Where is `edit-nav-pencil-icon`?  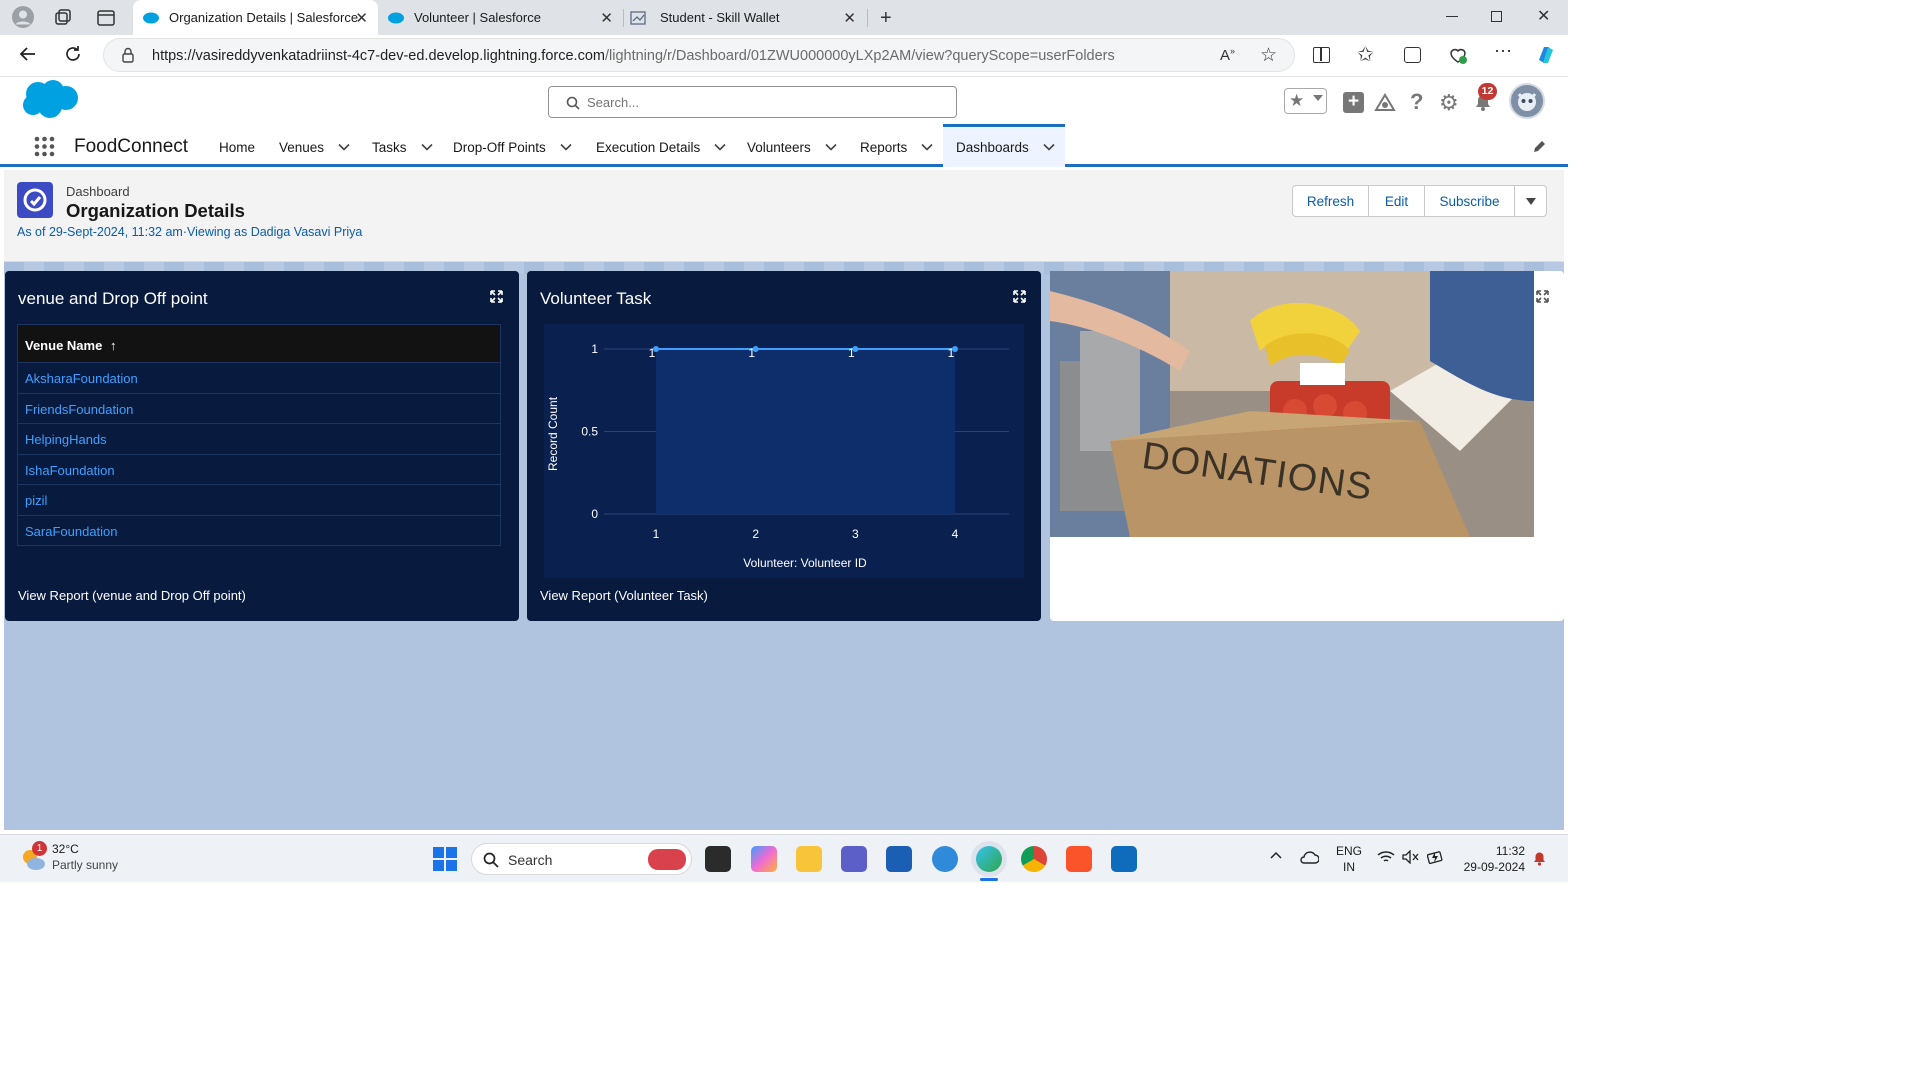 edit-nav-pencil-icon is located at coordinates (1539, 146).